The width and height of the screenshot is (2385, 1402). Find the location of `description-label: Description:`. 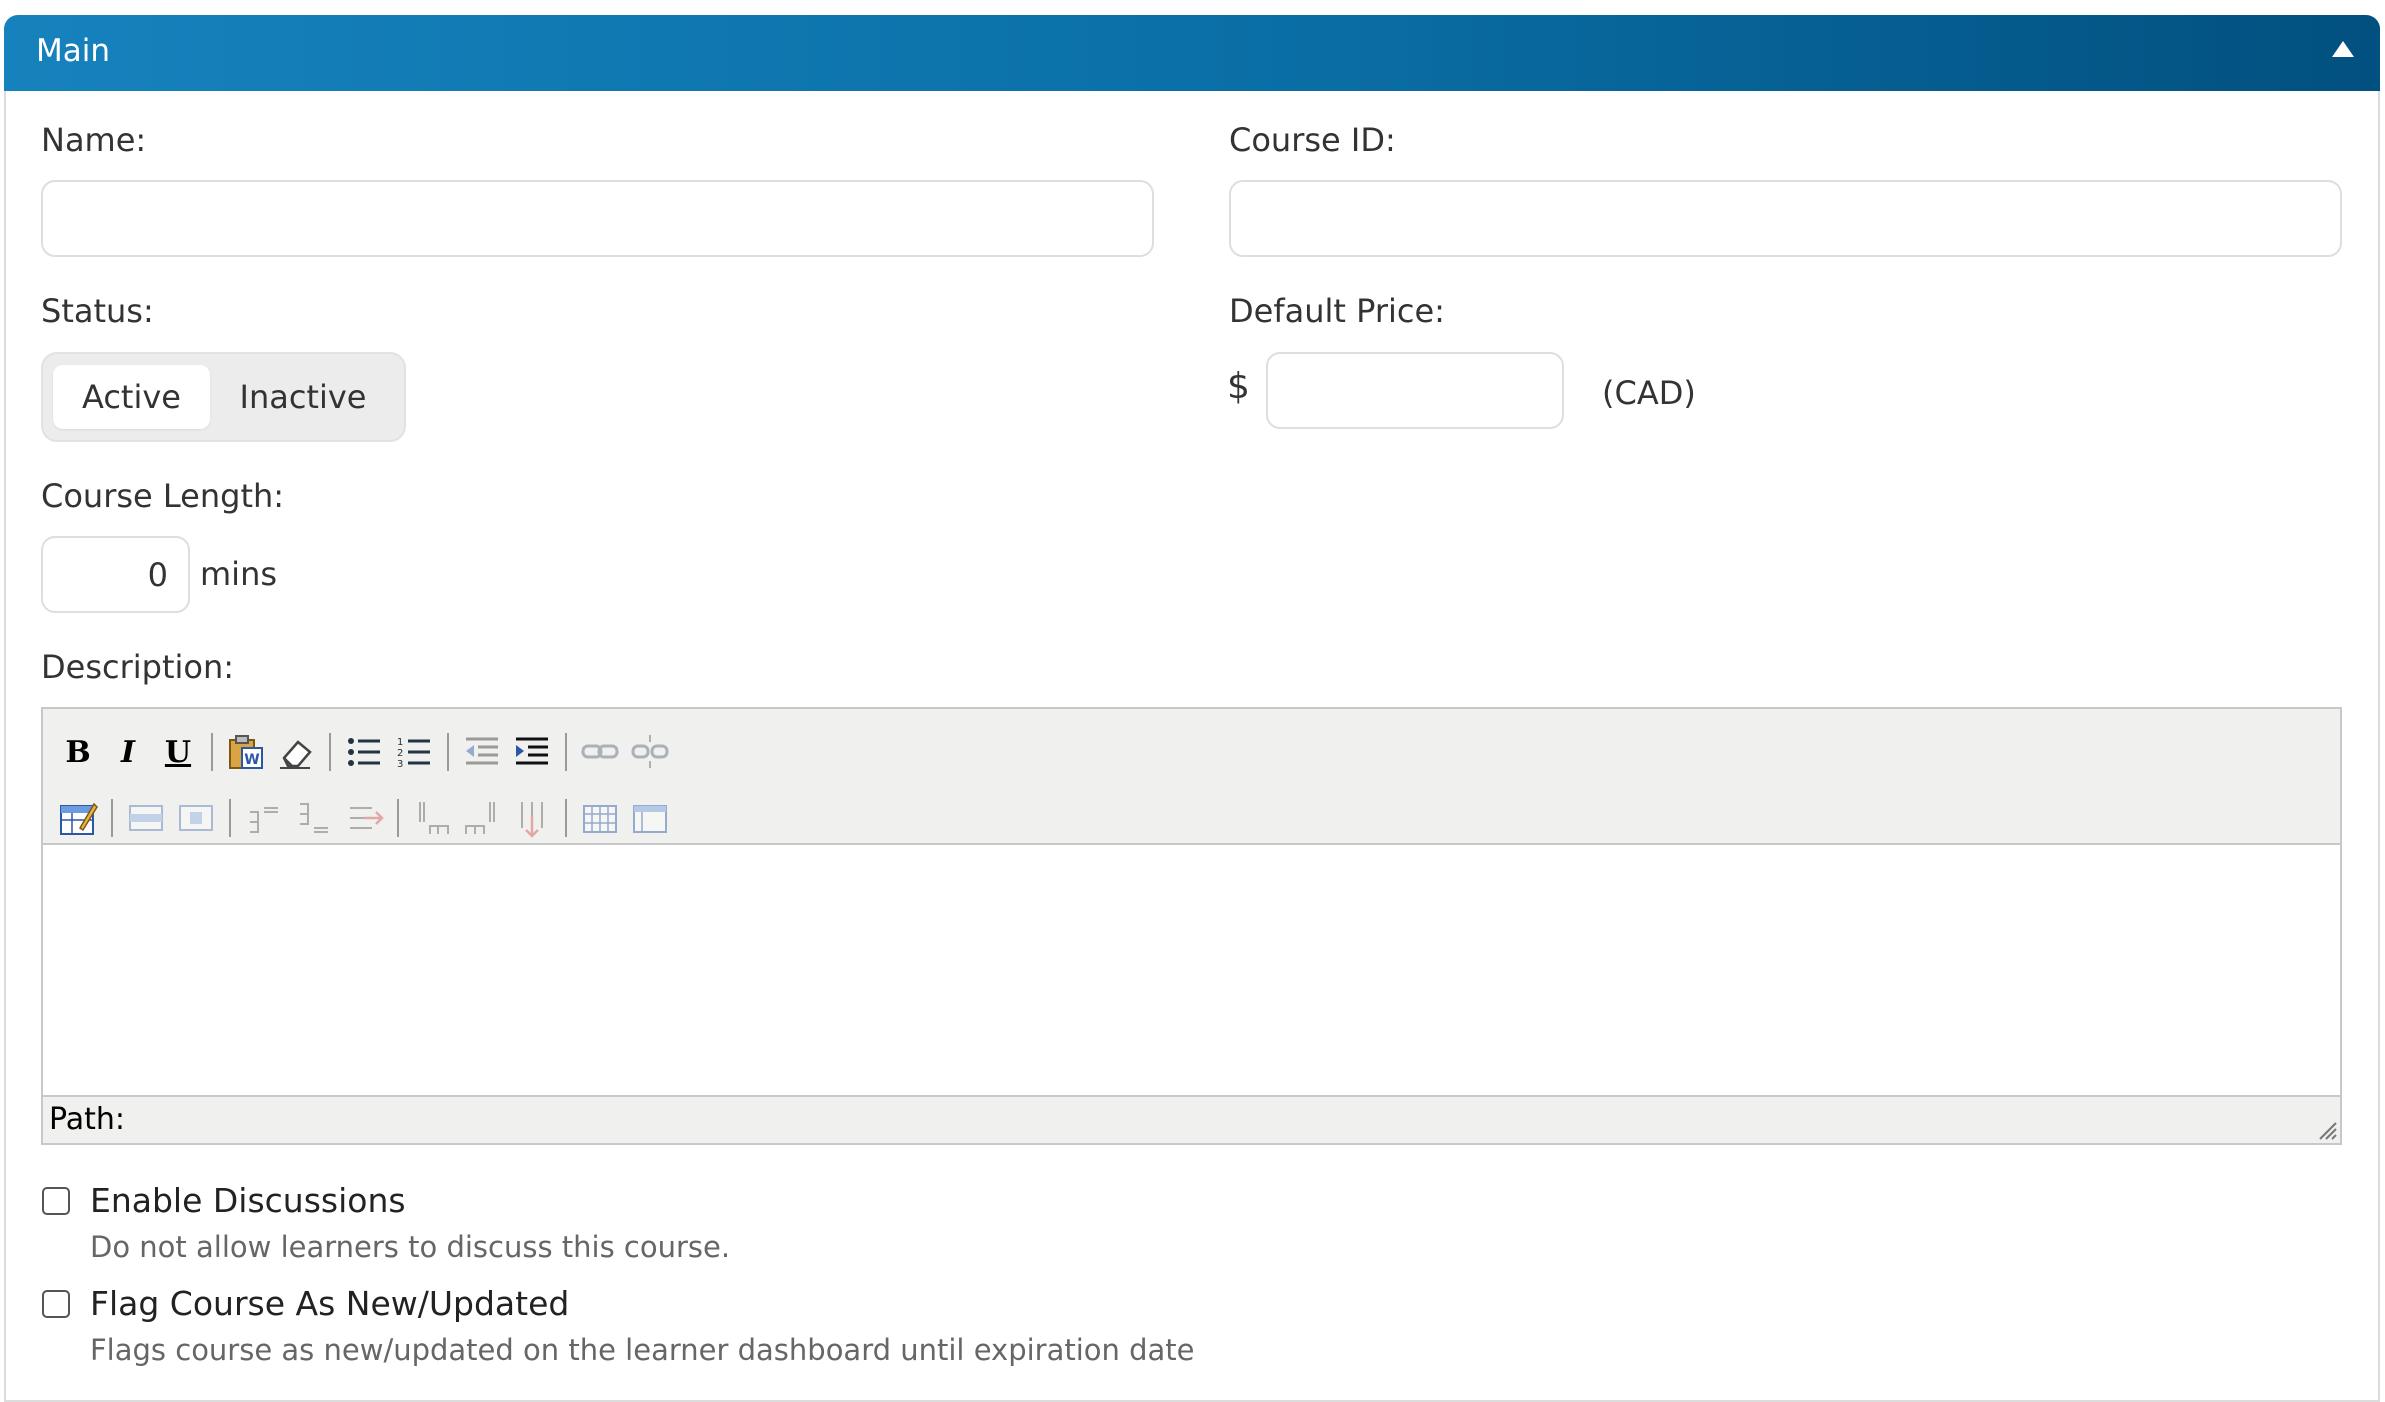

description-label: Description: is located at coordinates (138, 667).